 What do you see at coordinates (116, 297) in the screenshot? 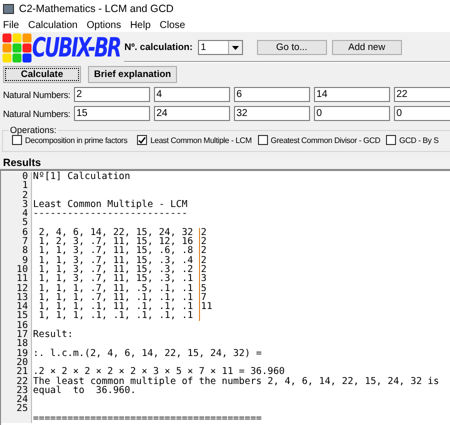
I see `code-line: 1, 1, 1, .7, 11, .1, .1, .1` at bounding box center [116, 297].